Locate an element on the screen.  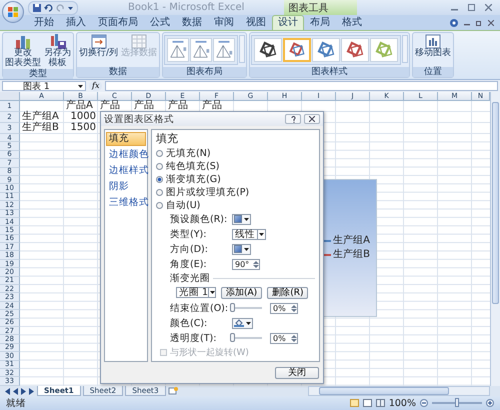
table-cell-text: 产品A is located at coordinates (79, 106).